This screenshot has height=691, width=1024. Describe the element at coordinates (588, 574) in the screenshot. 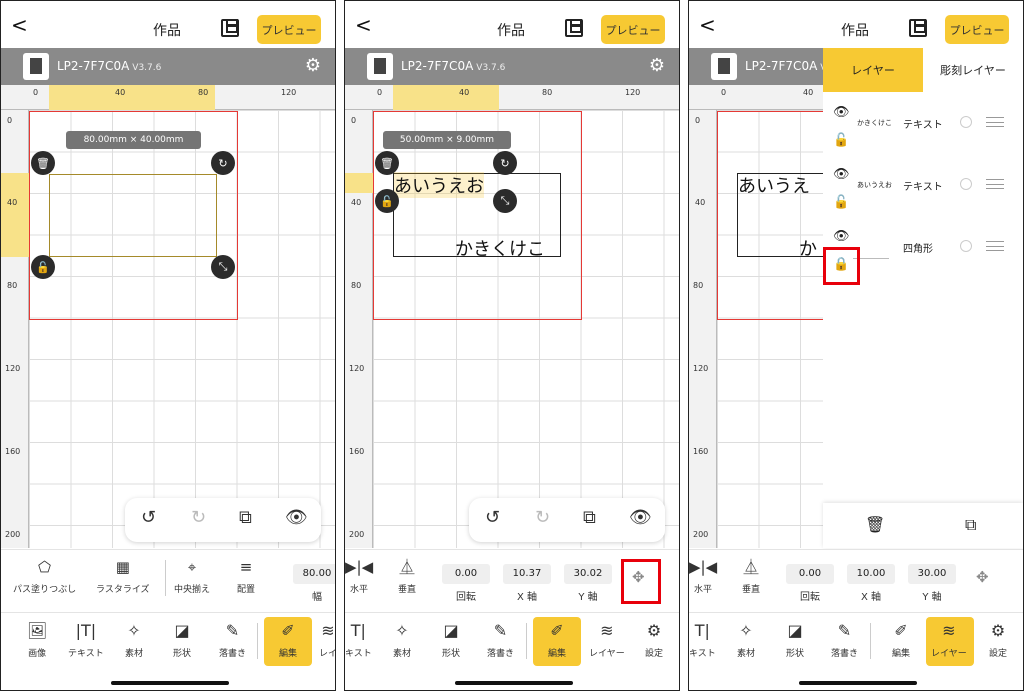

I see `y-axis-field: 30.02` at that location.